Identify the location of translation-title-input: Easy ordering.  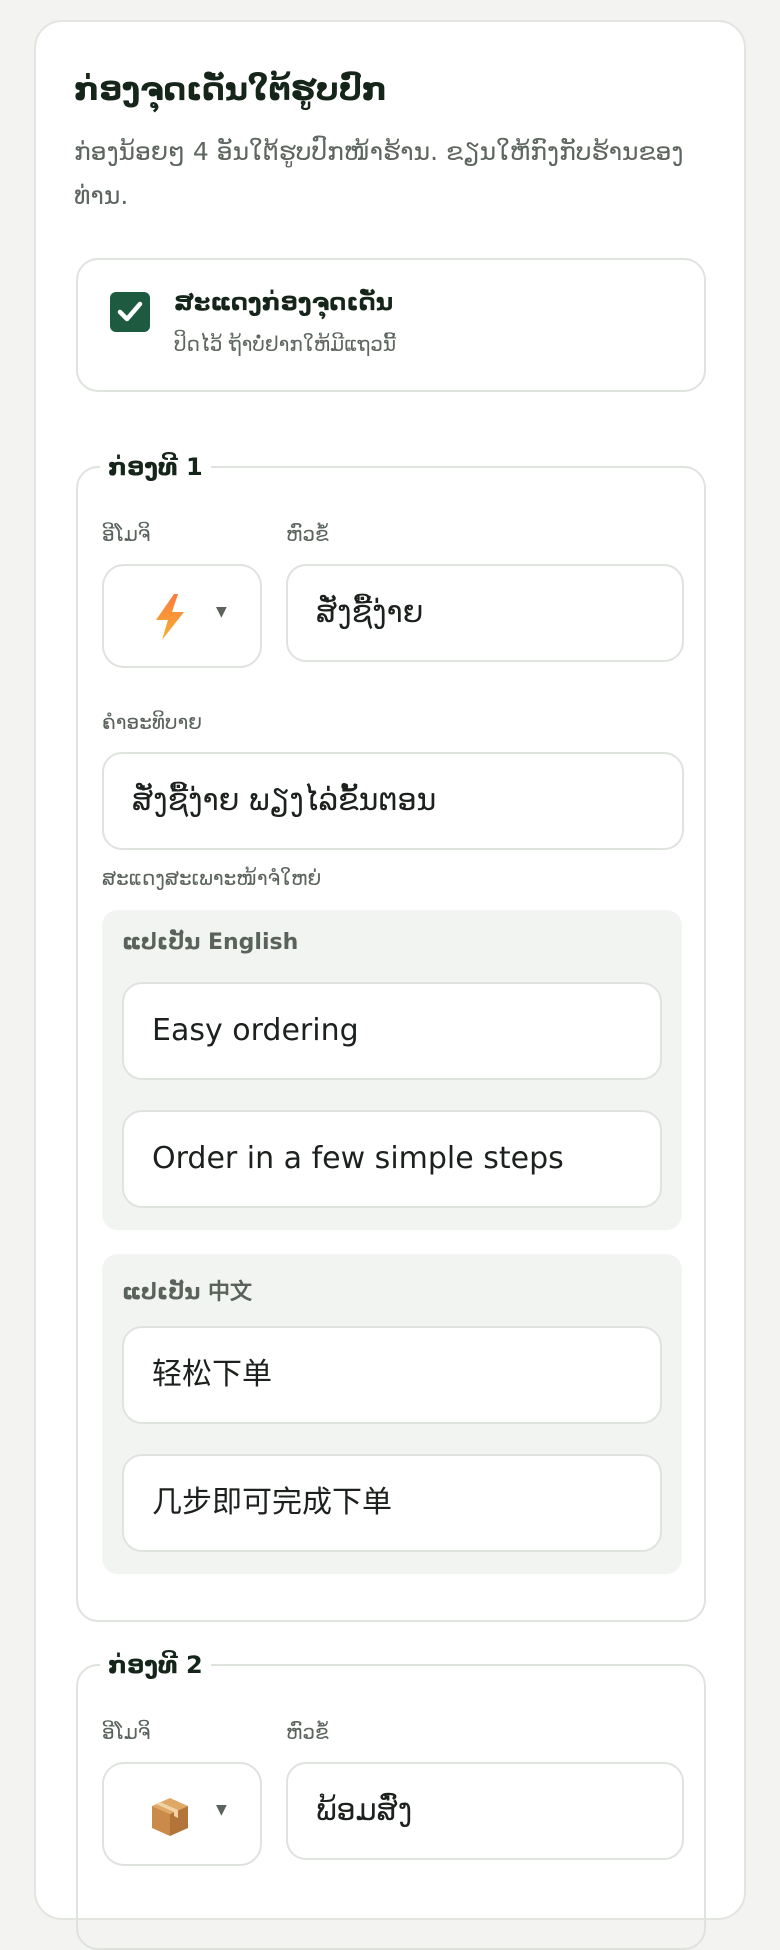
(392, 1031).